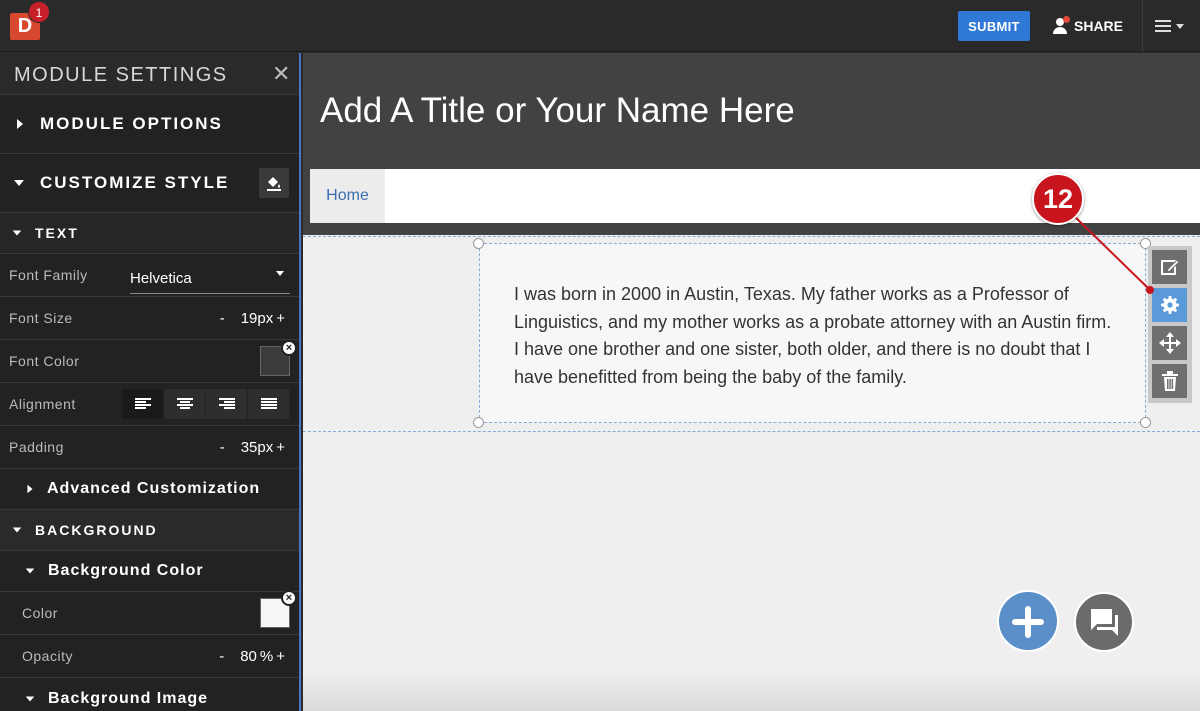 This screenshot has width=1200, height=711. I want to click on edit-icon, so click(1170, 267).